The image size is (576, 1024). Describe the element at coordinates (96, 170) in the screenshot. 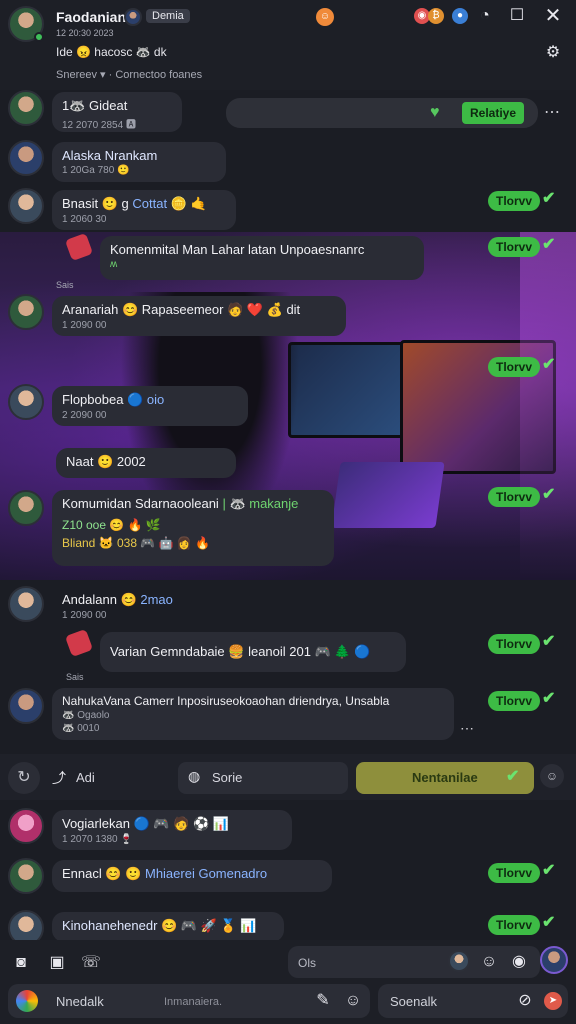

I see `message-meta: 1 20Ga 780 🙂` at that location.